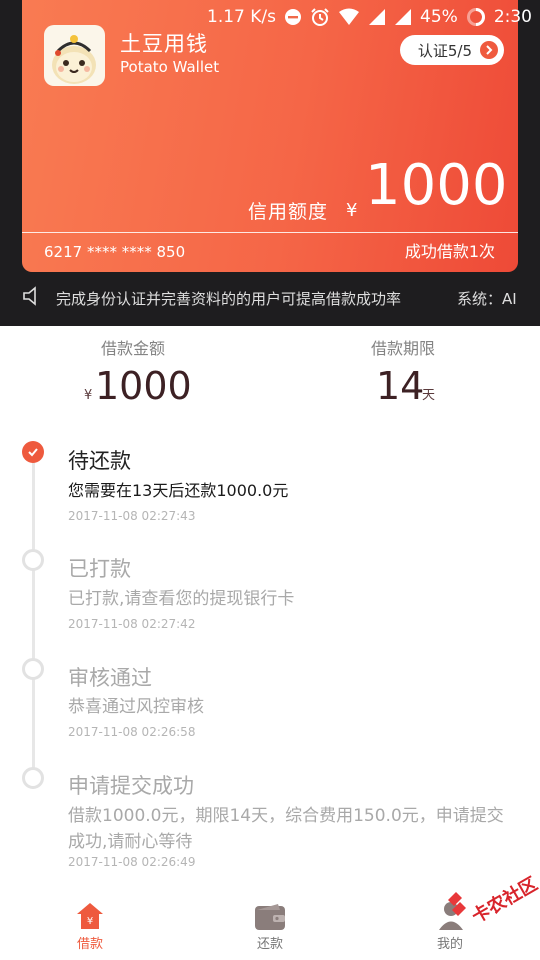 The height and width of the screenshot is (960, 540). Describe the element at coordinates (320, 17) in the screenshot. I see `alarm-icon` at that location.